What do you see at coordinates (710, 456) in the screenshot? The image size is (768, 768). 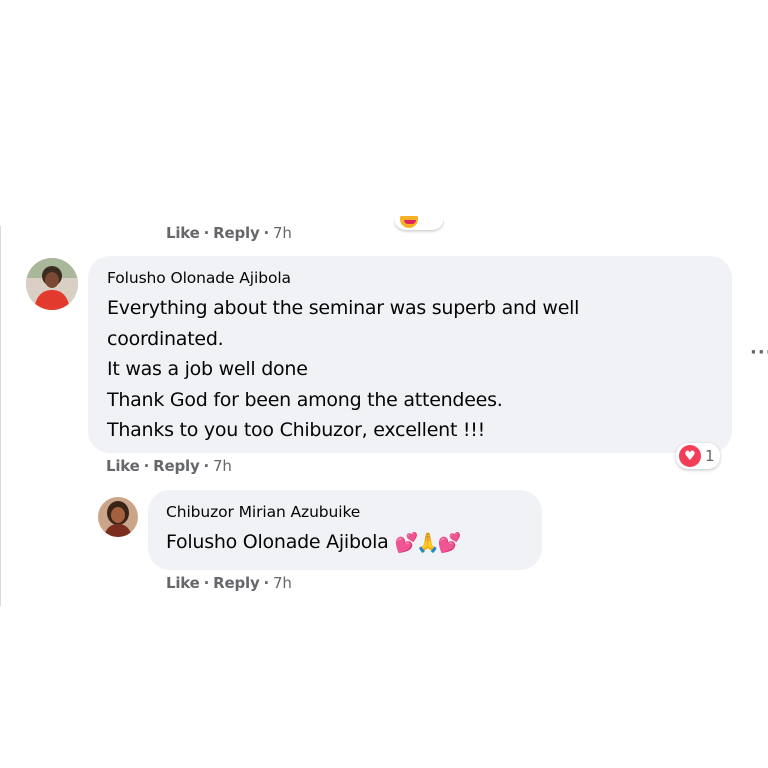 I see `reaction-count: 1` at bounding box center [710, 456].